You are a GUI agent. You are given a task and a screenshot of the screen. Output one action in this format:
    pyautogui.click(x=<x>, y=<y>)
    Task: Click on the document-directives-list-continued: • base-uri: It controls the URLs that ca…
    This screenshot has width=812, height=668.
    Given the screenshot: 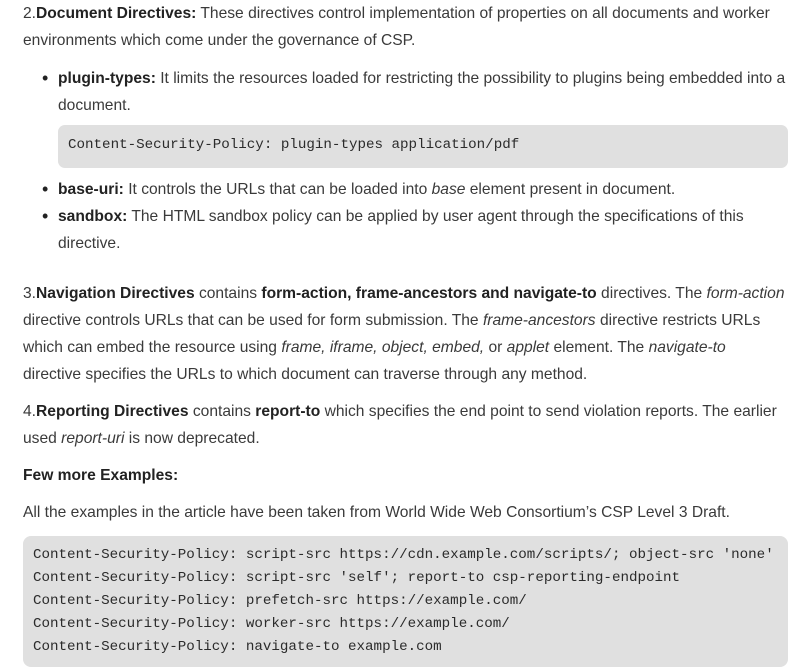 What is the action you would take?
    pyautogui.click(x=405, y=216)
    